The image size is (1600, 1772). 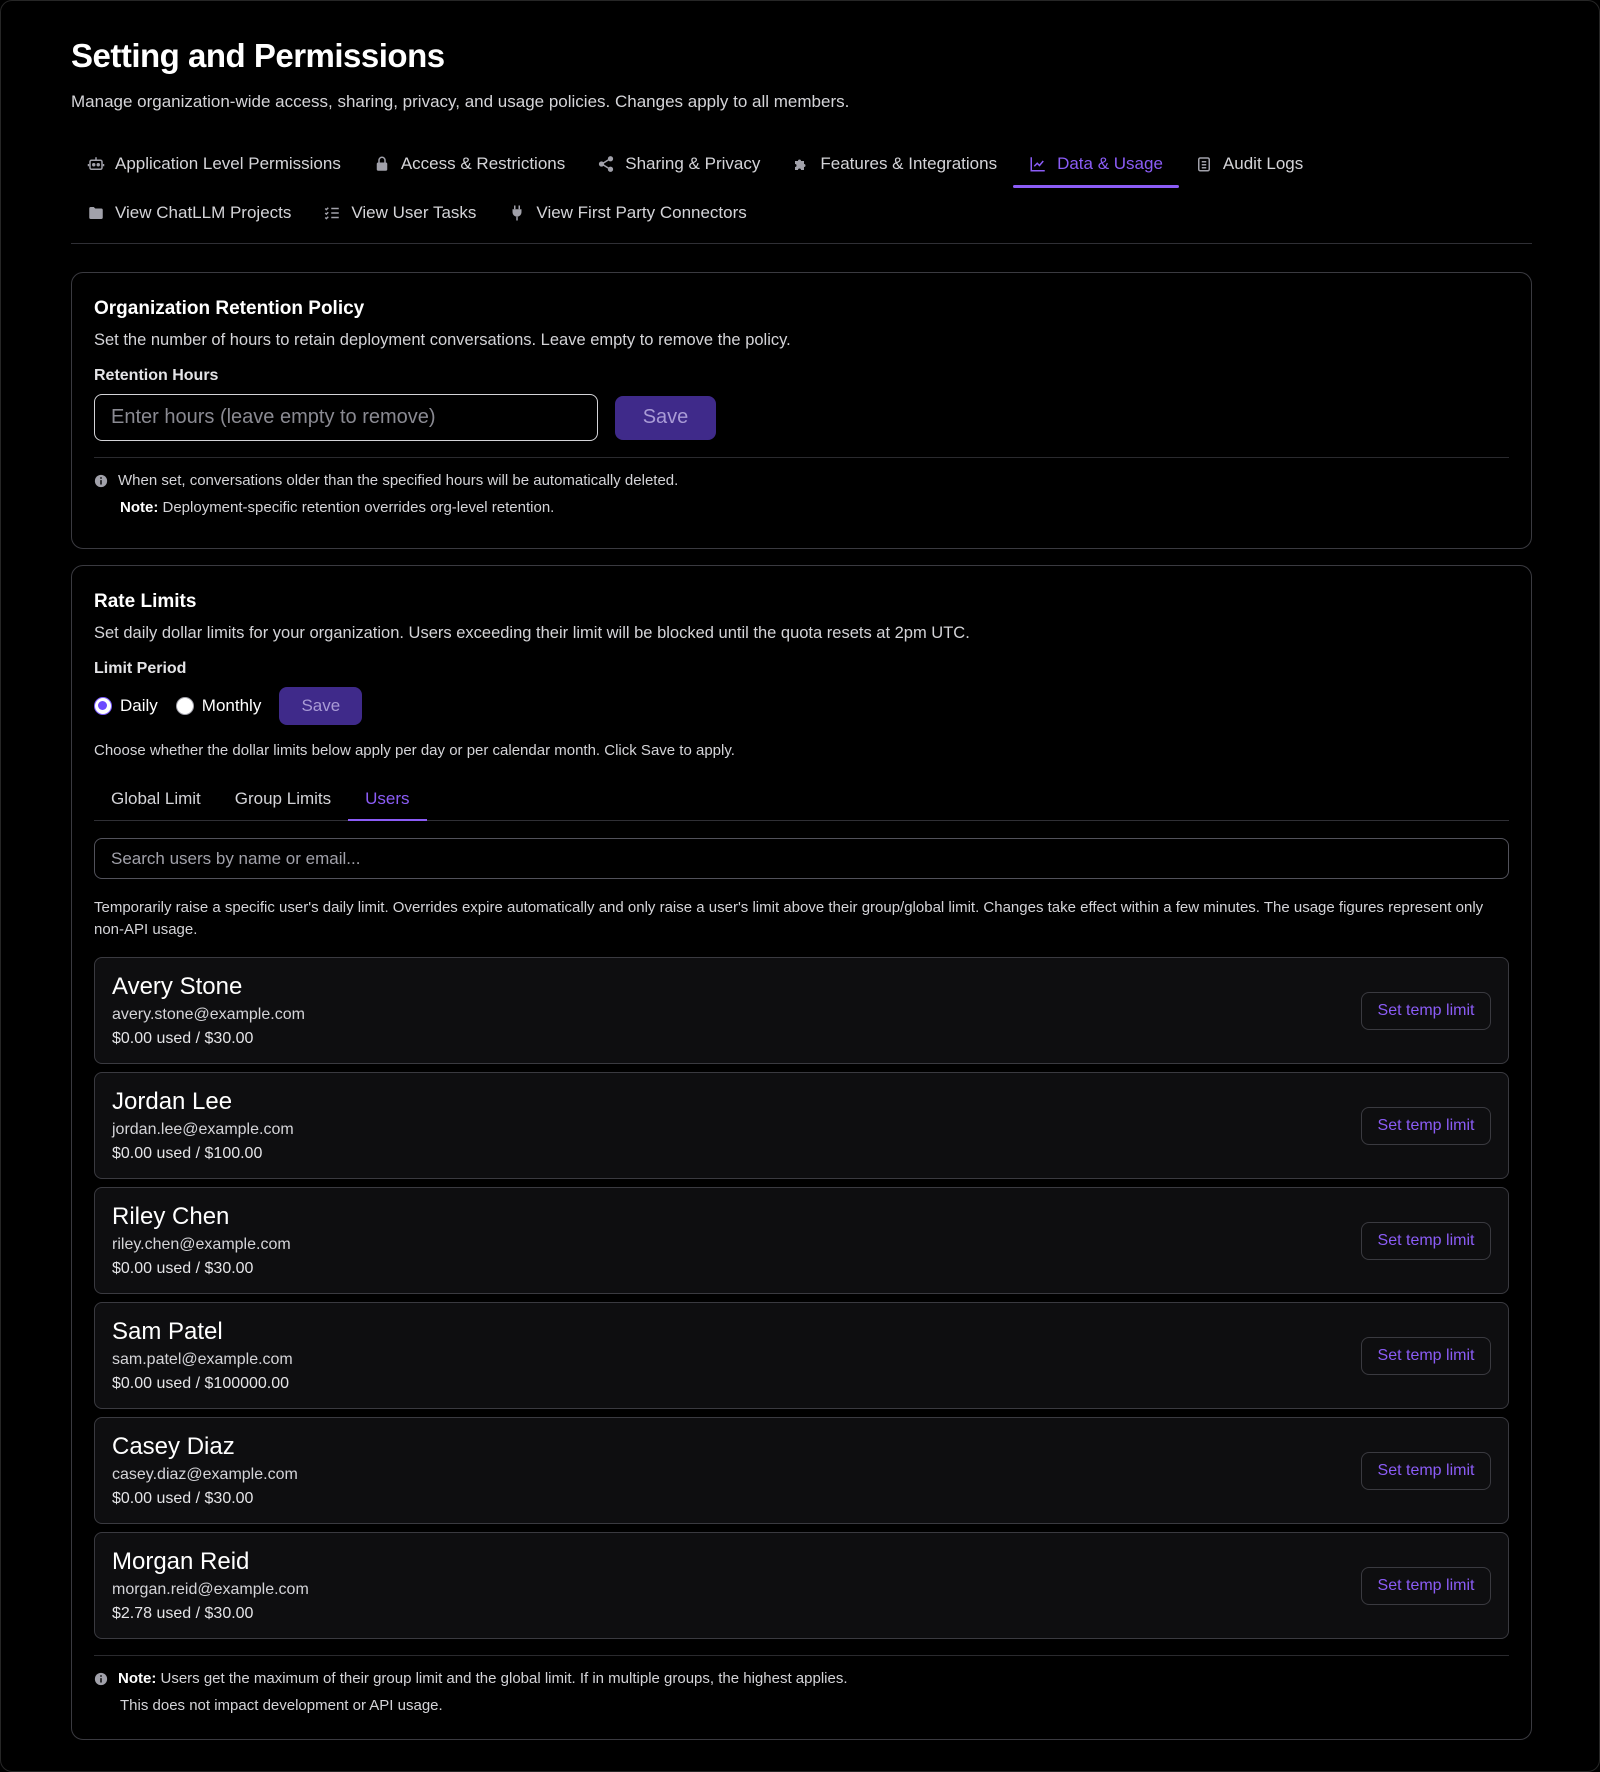 I want to click on tab-view-chatllm-projects: View ChatLLM Projects, so click(x=189, y=212).